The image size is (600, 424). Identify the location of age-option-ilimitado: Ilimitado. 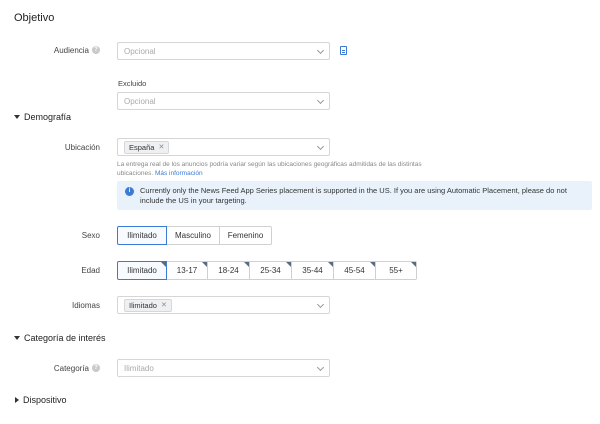
(142, 270).